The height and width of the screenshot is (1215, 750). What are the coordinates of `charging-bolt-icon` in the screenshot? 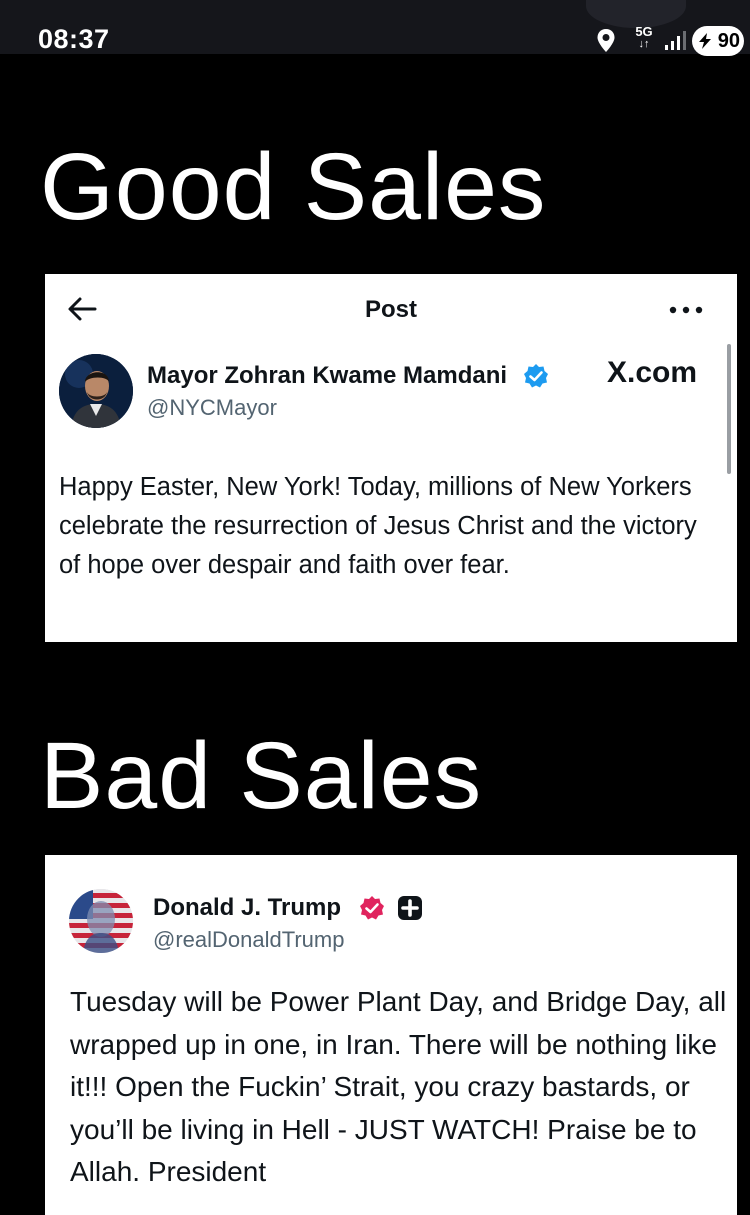 It's located at (705, 41).